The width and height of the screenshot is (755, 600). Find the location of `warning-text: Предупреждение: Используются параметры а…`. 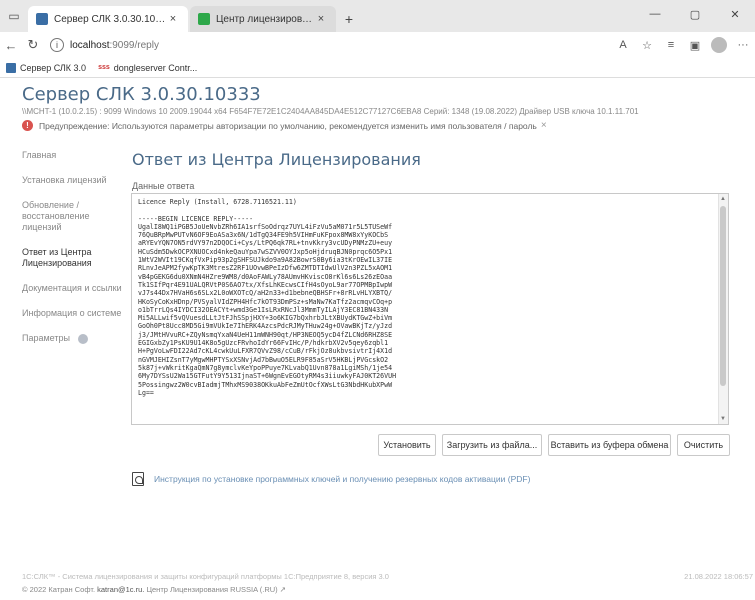

warning-text: Предупреждение: Используются параметры а… is located at coordinates (288, 125).